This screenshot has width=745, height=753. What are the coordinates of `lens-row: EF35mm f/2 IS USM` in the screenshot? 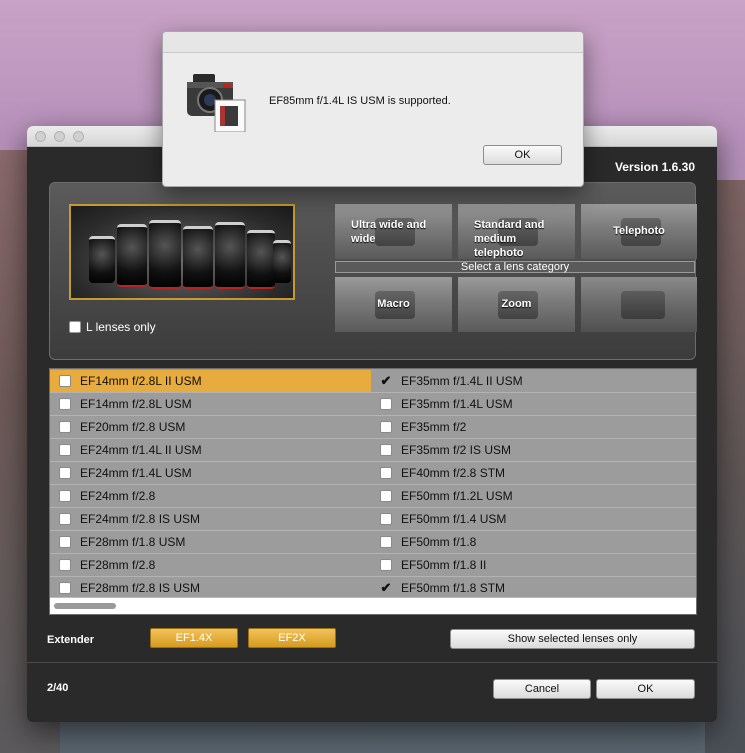 It's located at (533, 450).